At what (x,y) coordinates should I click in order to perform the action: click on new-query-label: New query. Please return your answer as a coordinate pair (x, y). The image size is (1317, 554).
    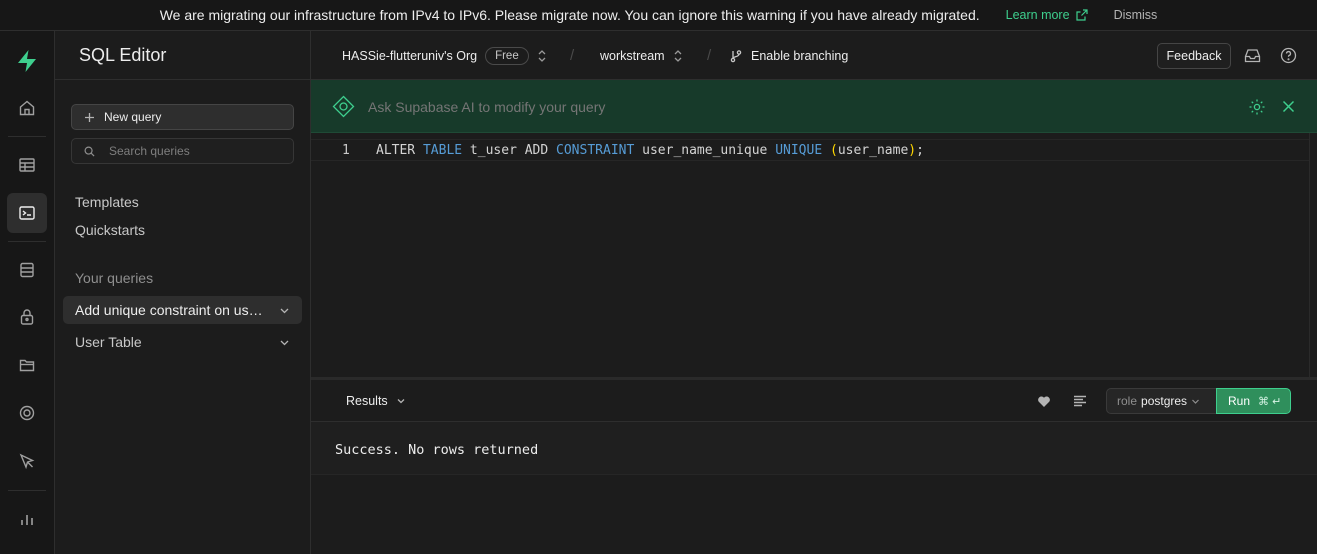
    Looking at the image, I should click on (133, 117).